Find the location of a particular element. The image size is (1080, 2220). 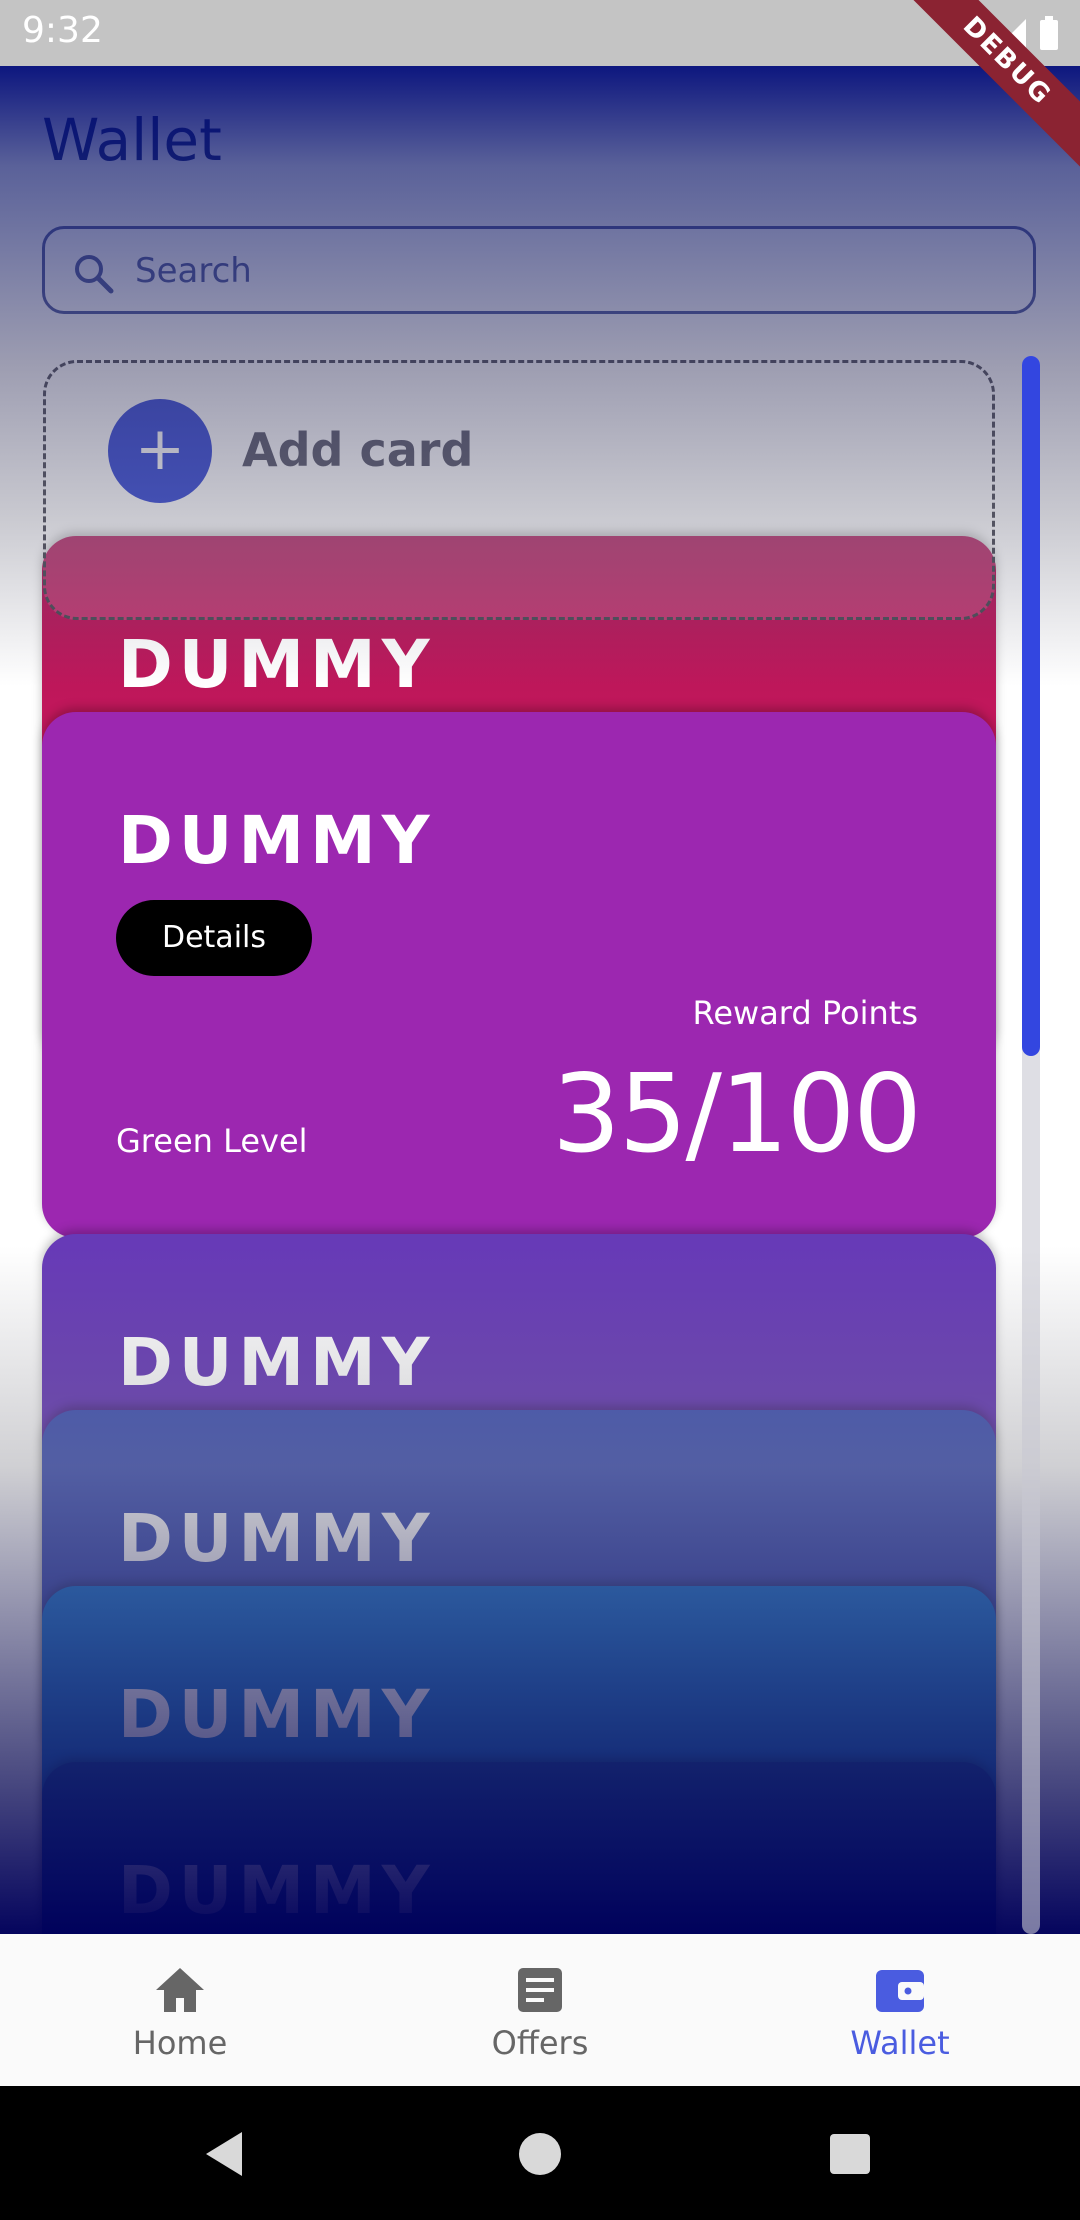

bottom-navigation: Home Offers Wallet is located at coordinates (540, 2010).